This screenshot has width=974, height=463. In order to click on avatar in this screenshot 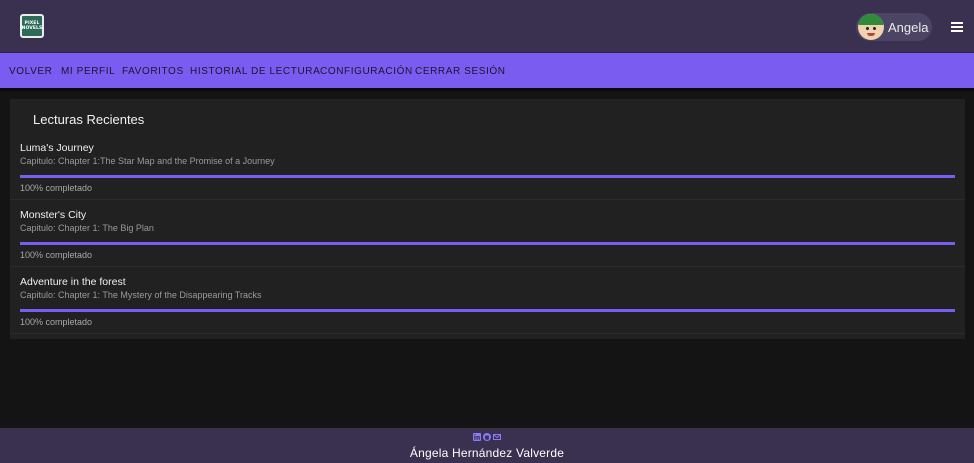, I will do `click(871, 27)`.